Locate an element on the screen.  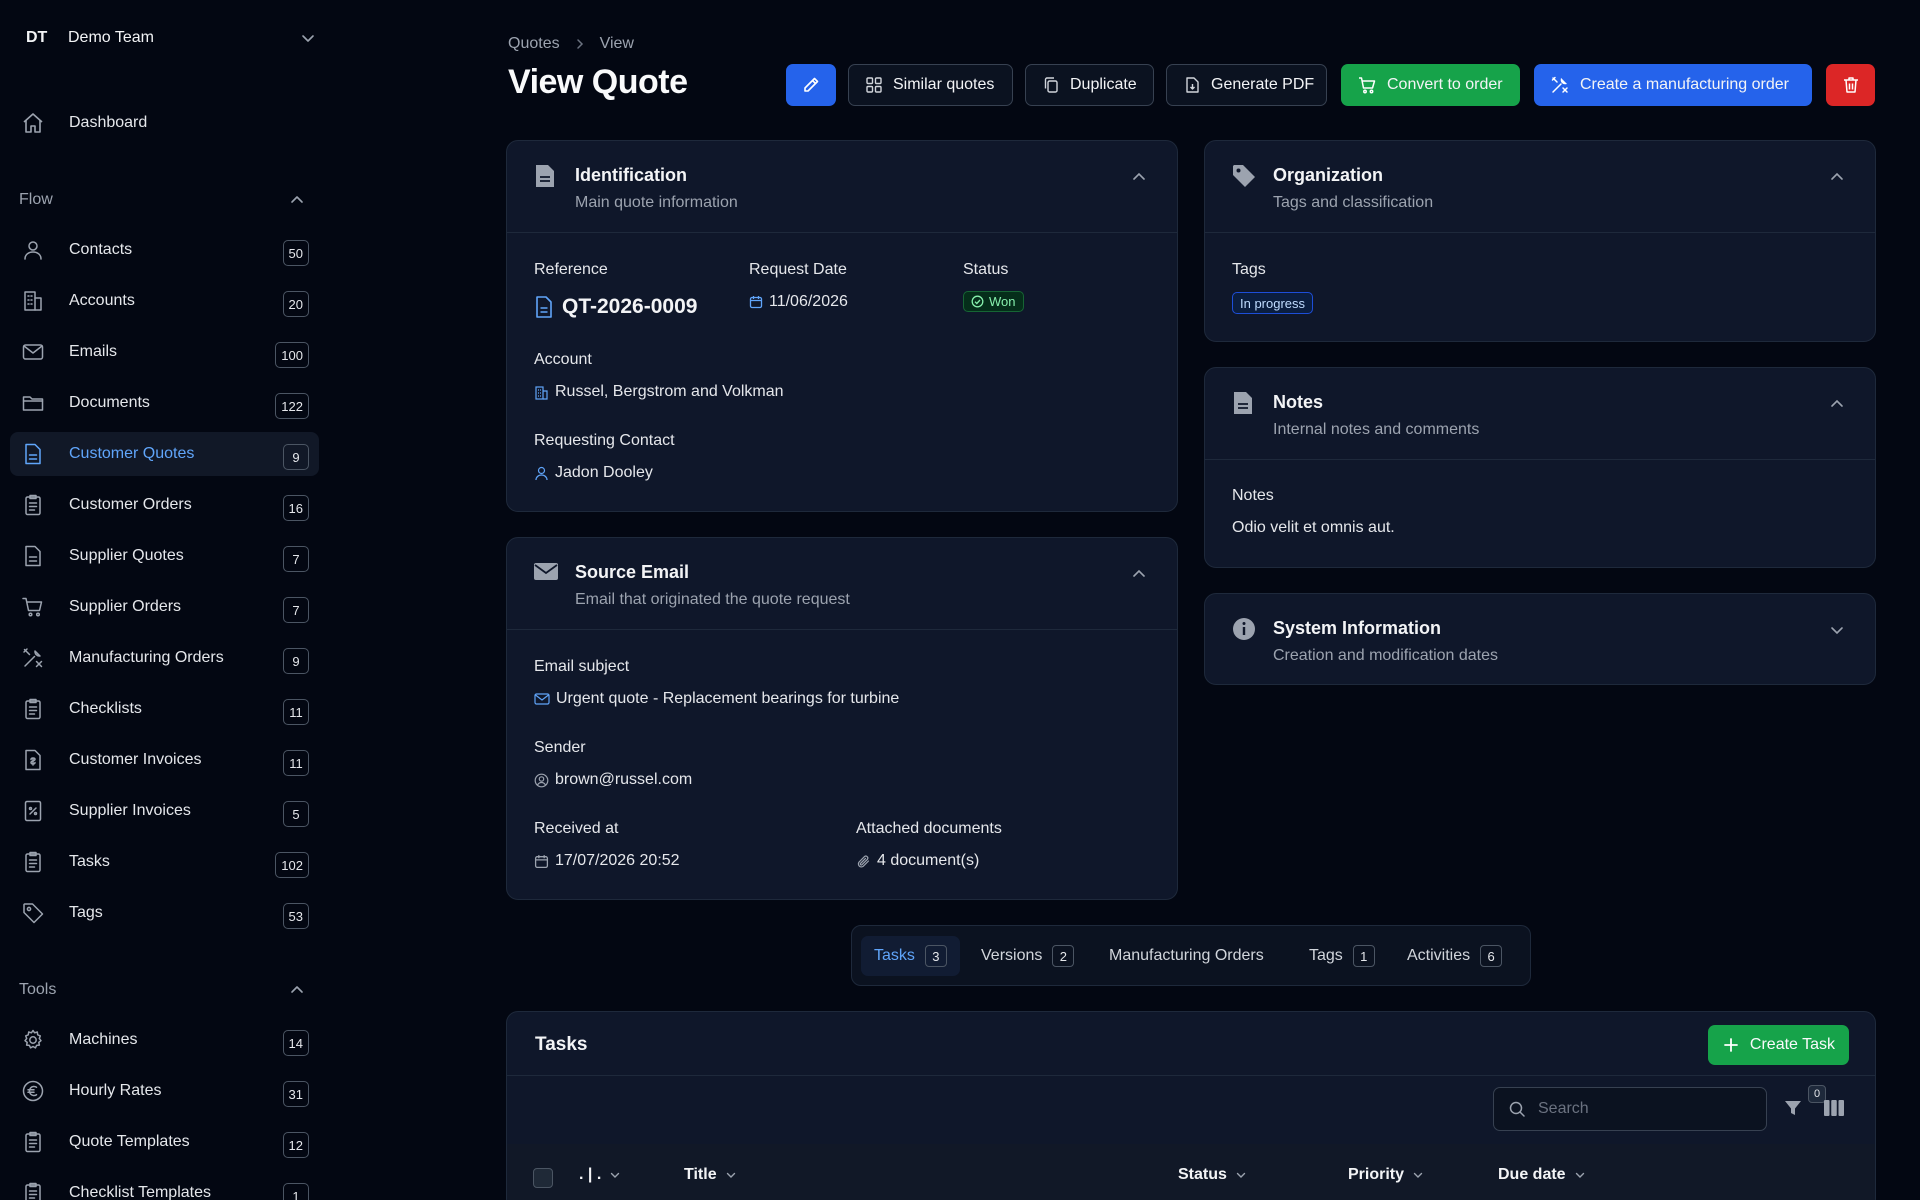
sidebar-item-label: Tags is located at coordinates (86, 912).